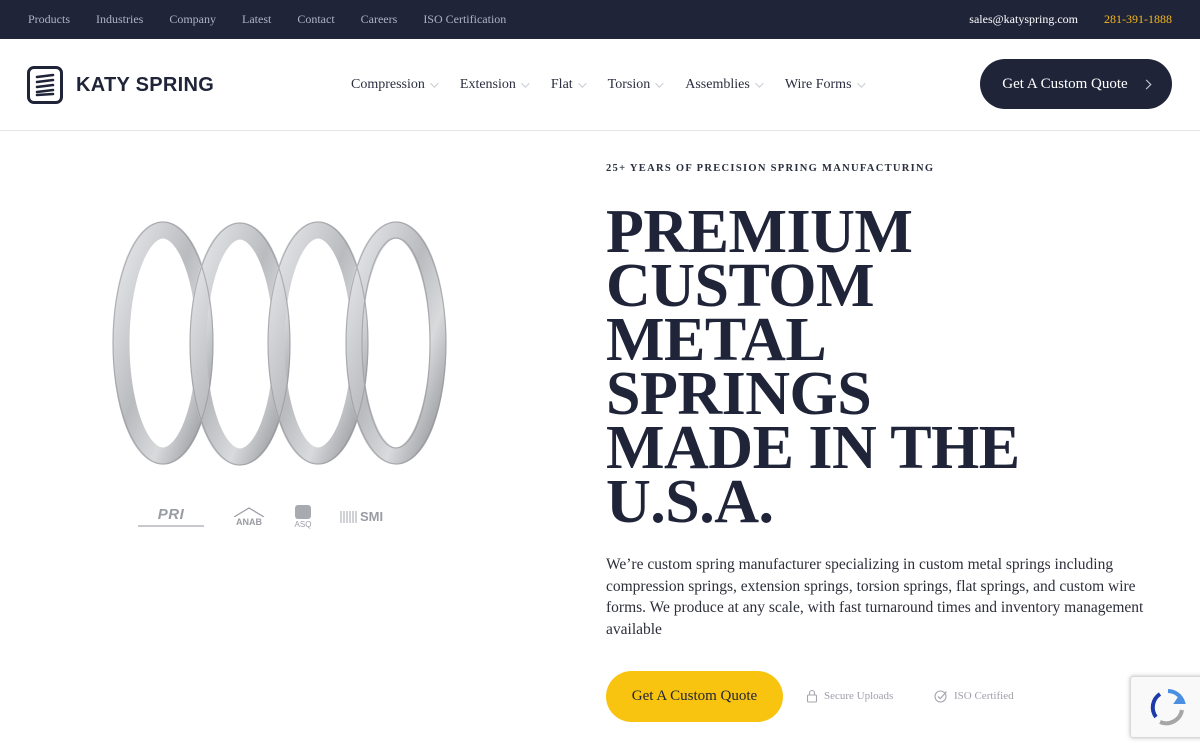  Describe the element at coordinates (171, 516) in the screenshot. I see `pri-logo-icon: PRI` at that location.